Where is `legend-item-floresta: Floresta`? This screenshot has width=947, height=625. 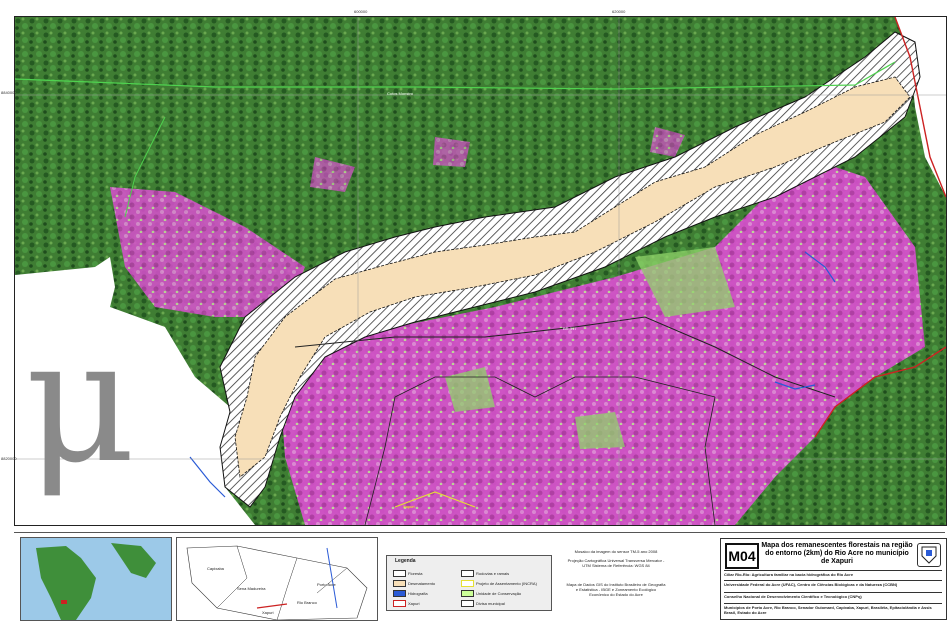
legend-item-floresta: Floresta is located at coordinates (407, 573).